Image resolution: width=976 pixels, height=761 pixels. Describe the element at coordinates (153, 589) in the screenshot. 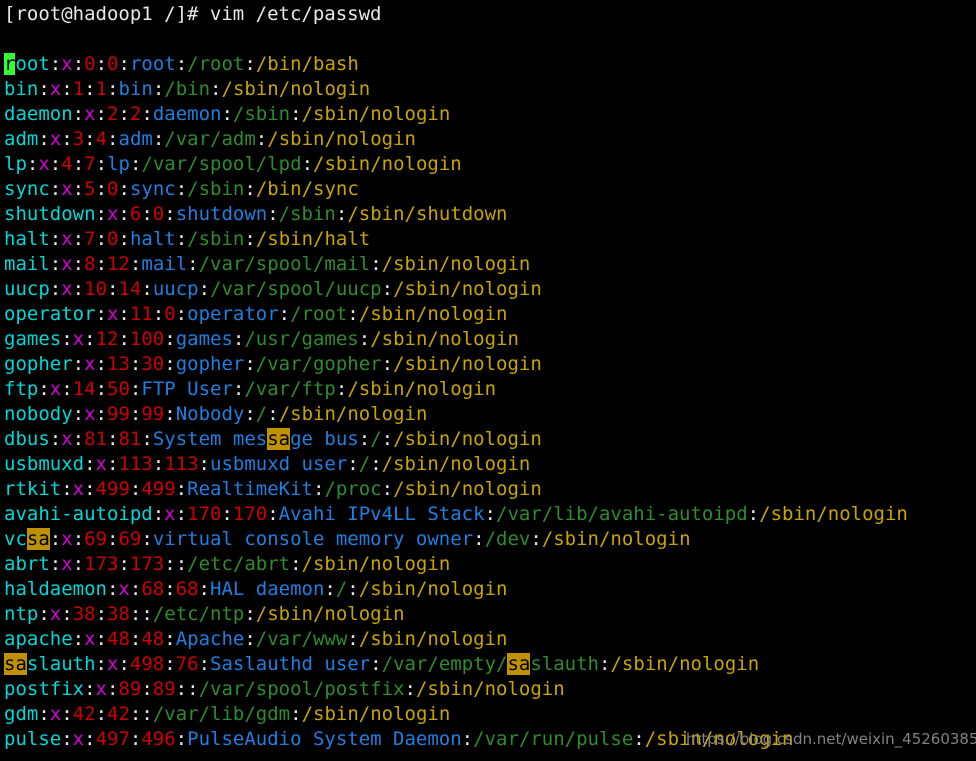

I see `passwd-uid: 68` at that location.